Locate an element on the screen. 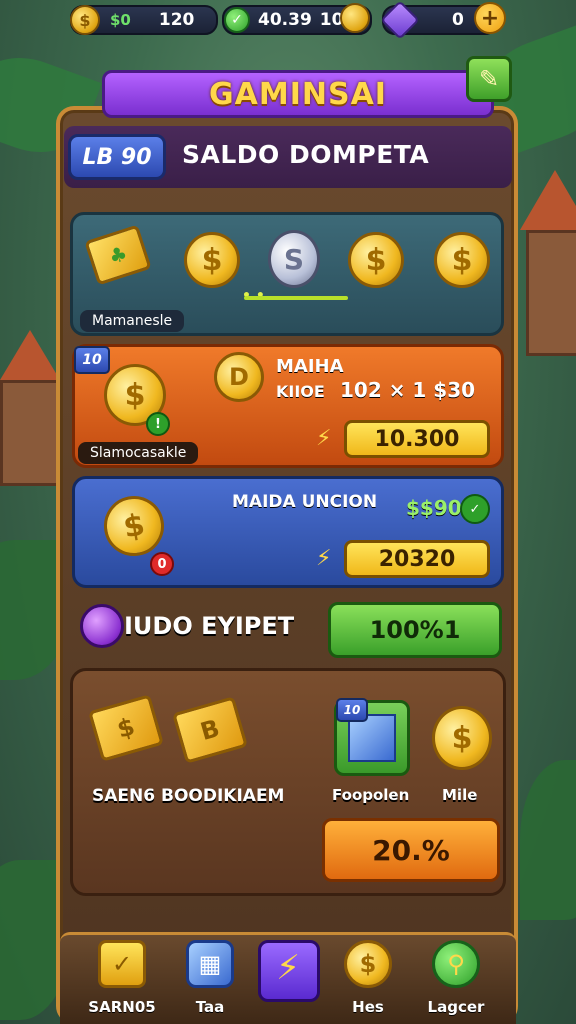 This screenshot has height=1024, width=576. nav-item-1: ▦ Taa is located at coordinates (210, 978).